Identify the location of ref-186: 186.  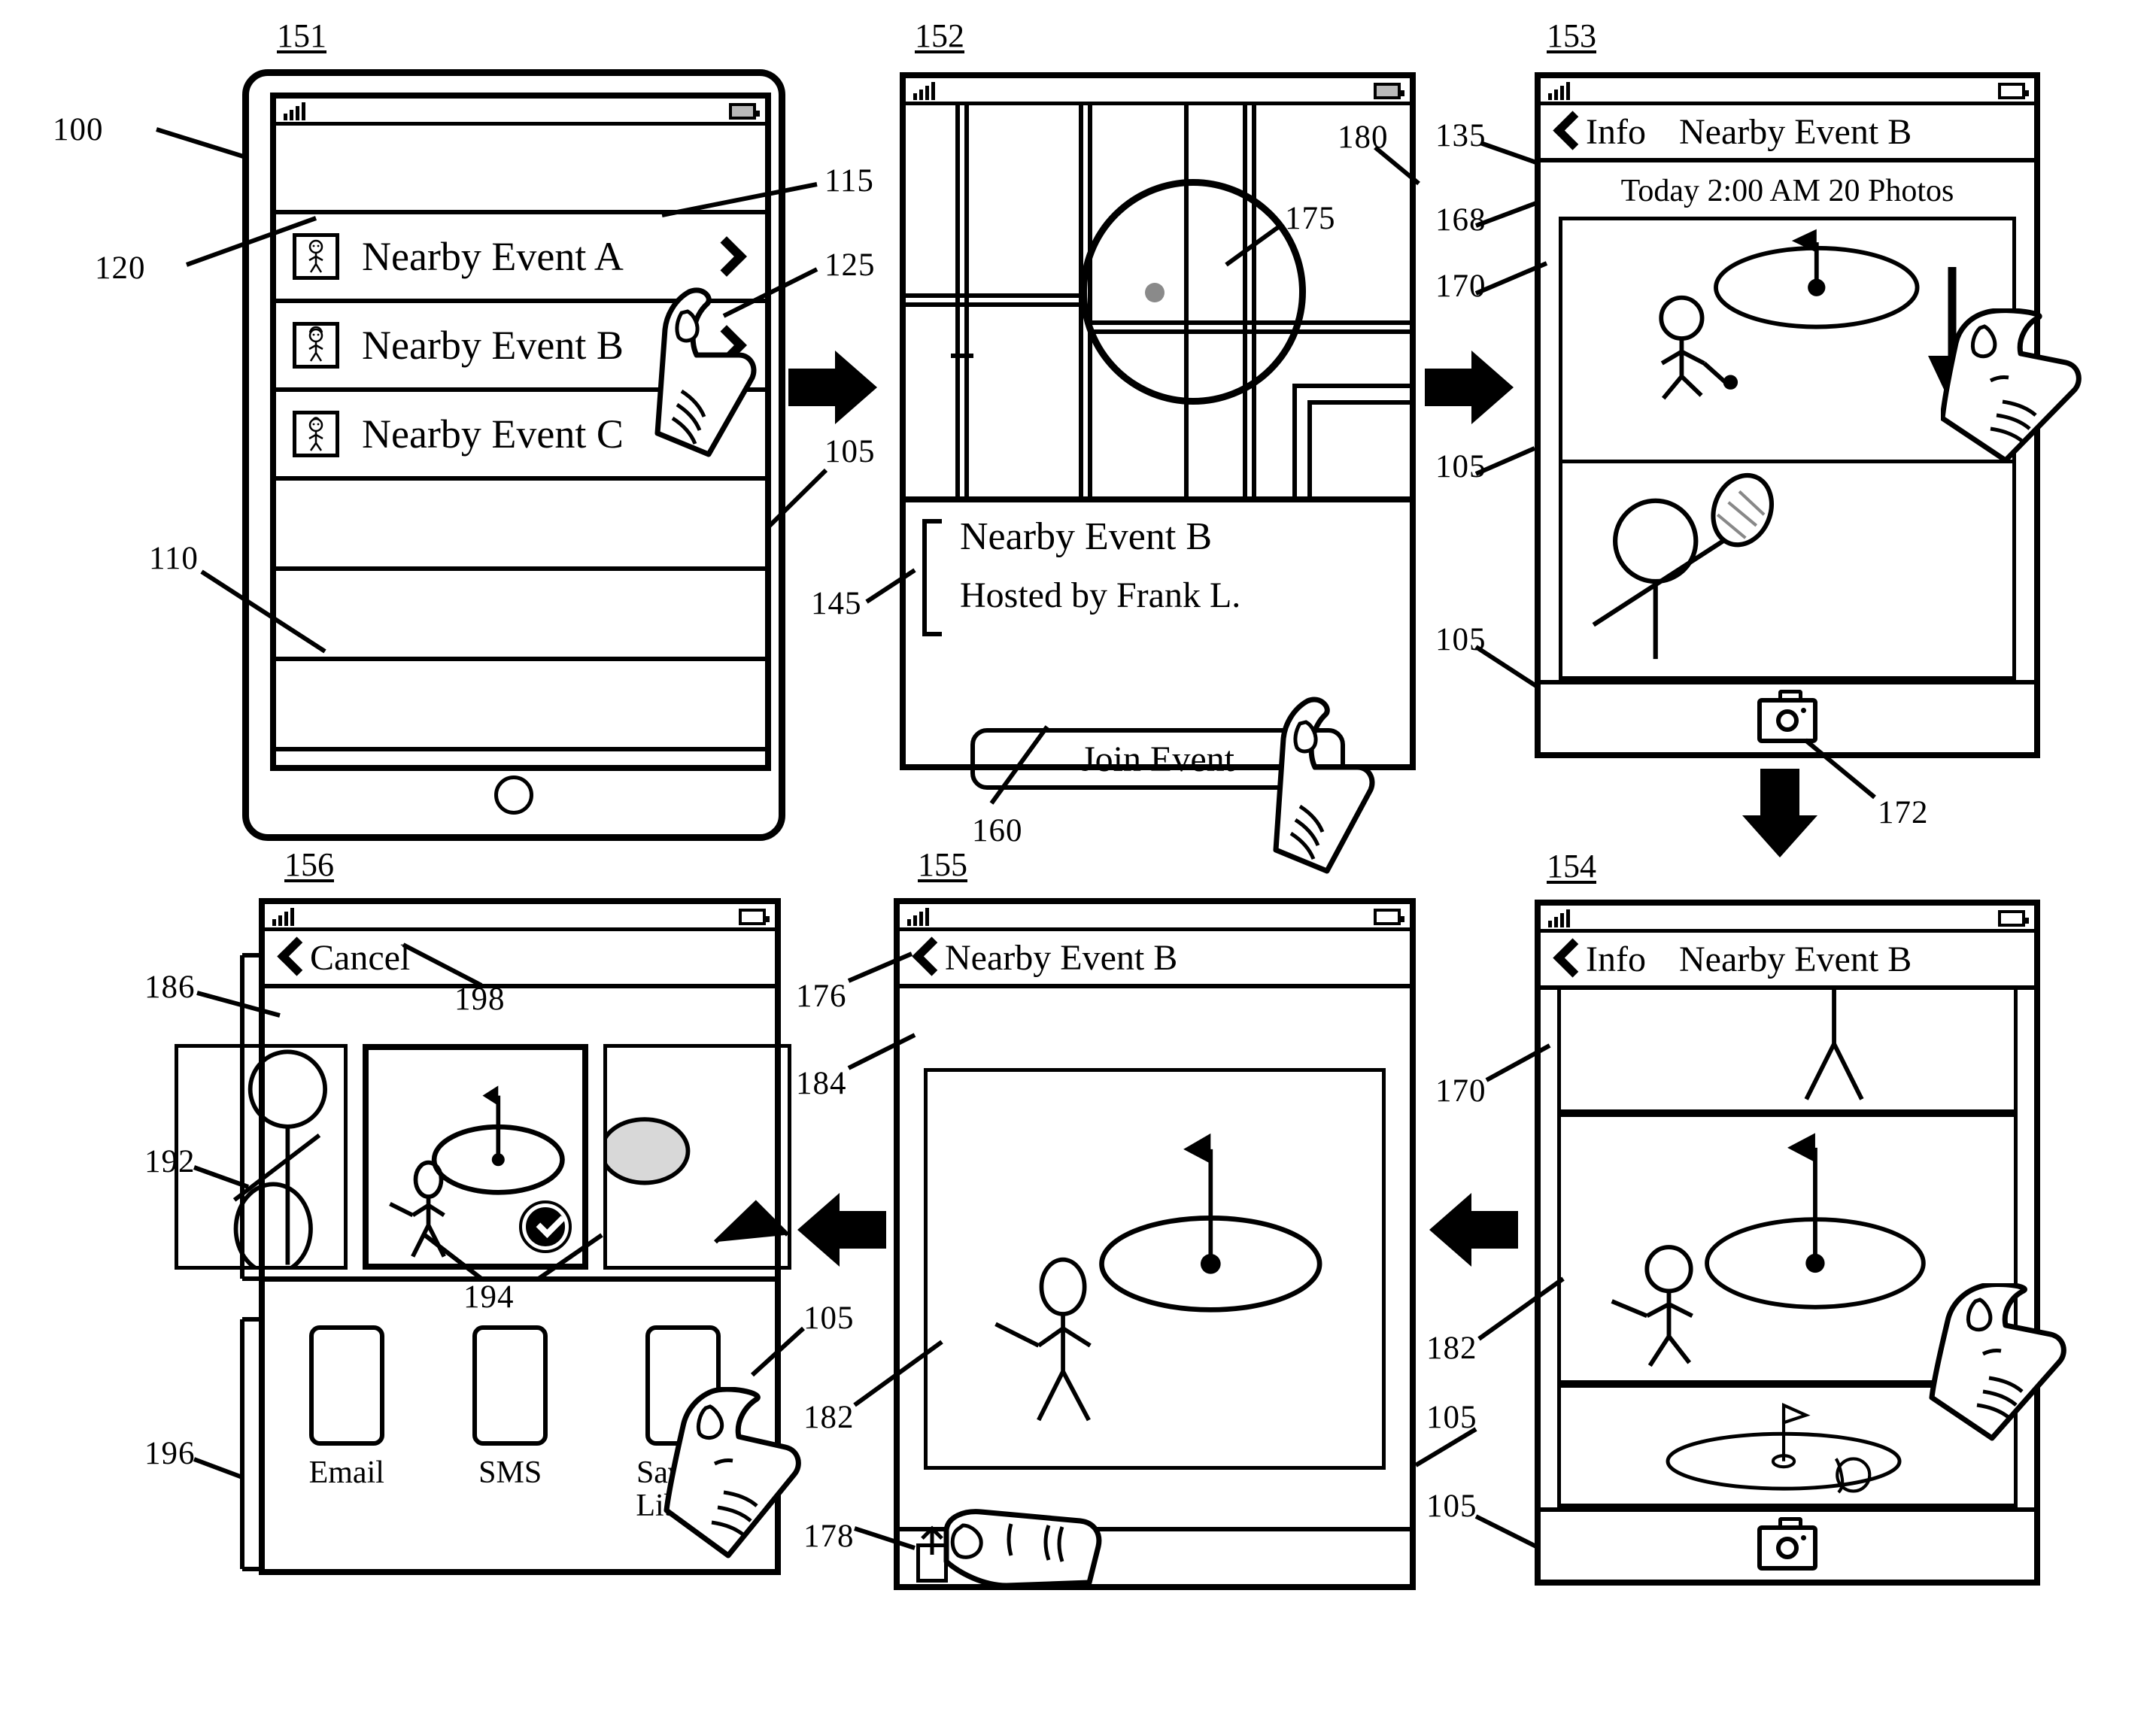
(170, 987).